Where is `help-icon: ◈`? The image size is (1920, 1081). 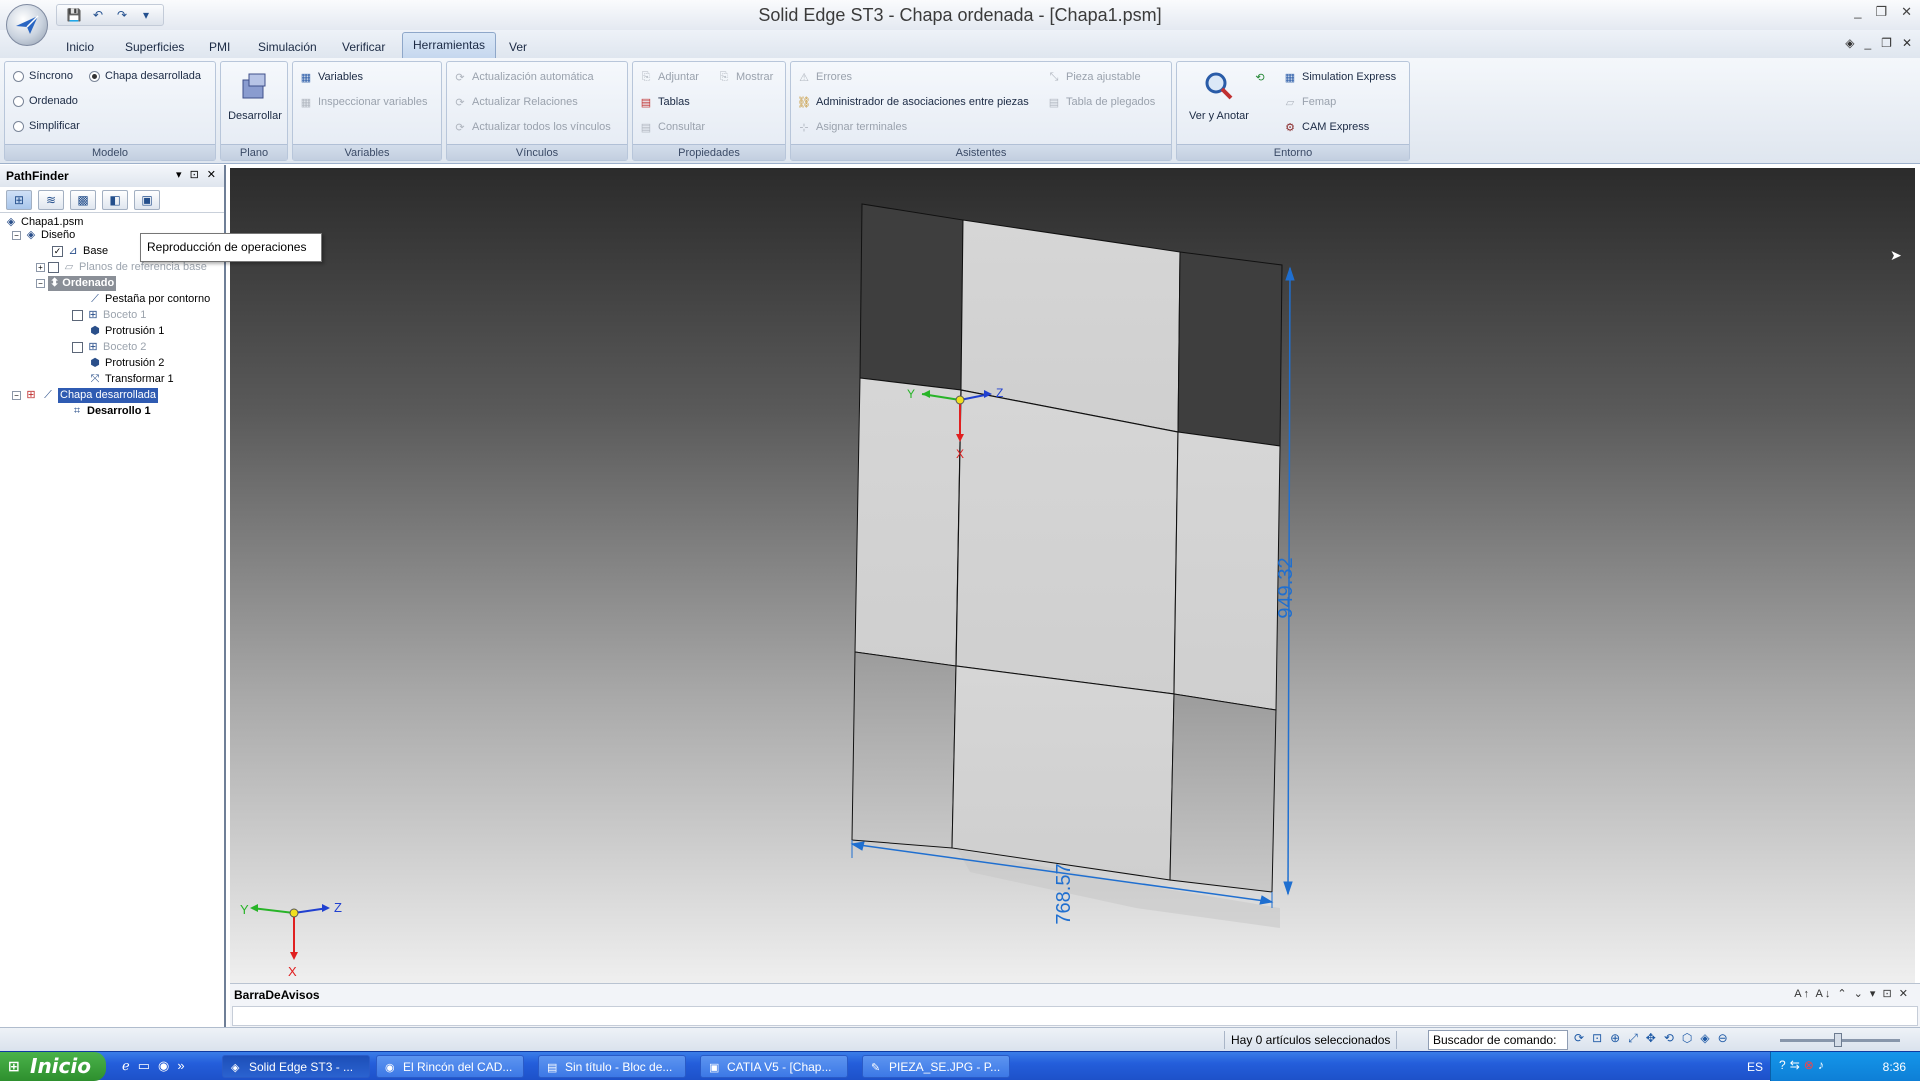
help-icon: ◈ is located at coordinates (1849, 43).